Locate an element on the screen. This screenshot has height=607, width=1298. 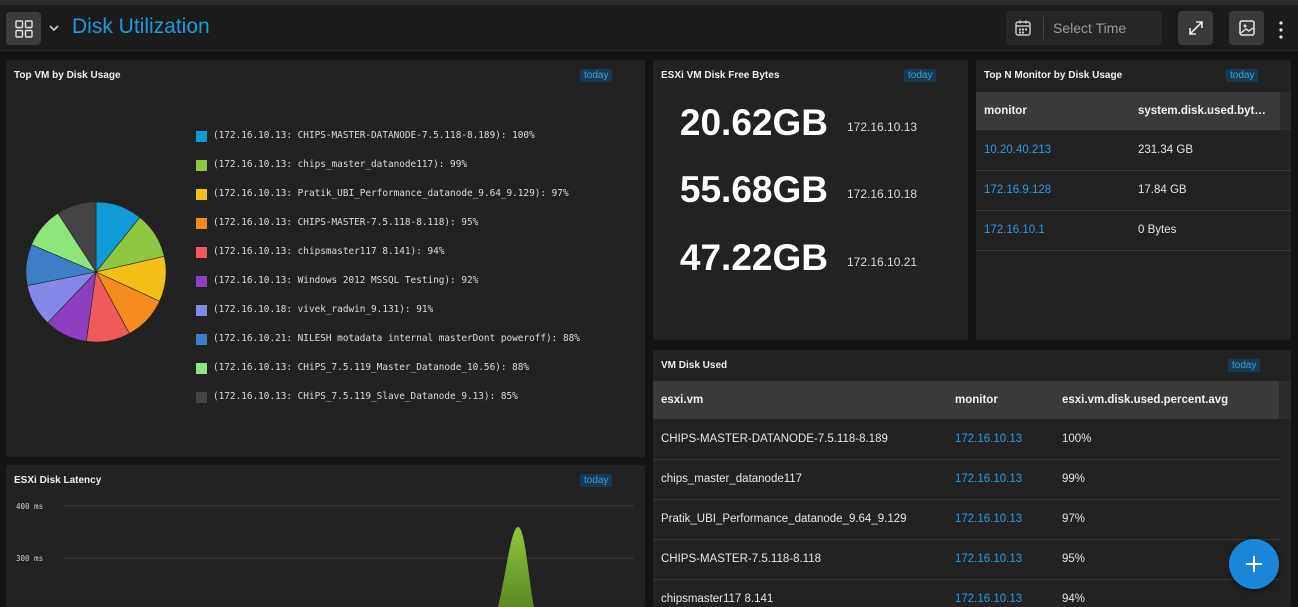
free-bytes-value: 55.68GB is located at coordinates (753, 189).